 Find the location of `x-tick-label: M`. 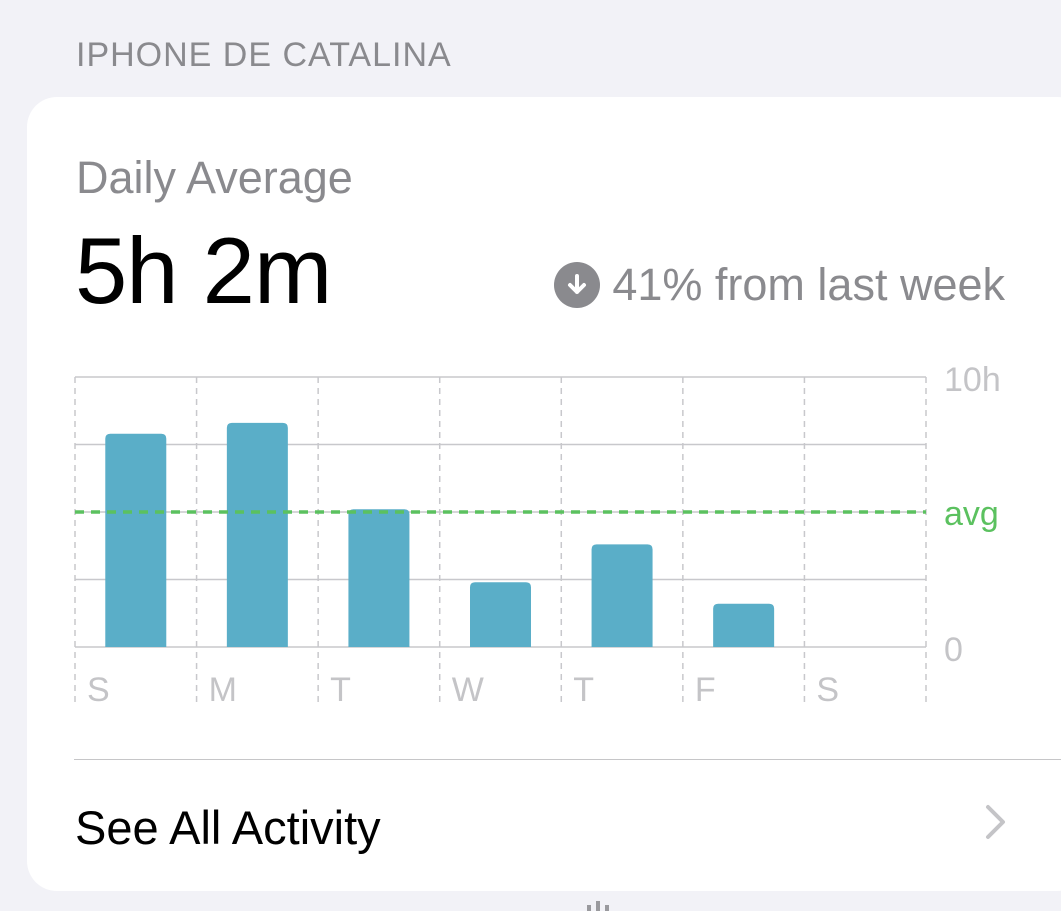

x-tick-label: M is located at coordinates (223, 690).